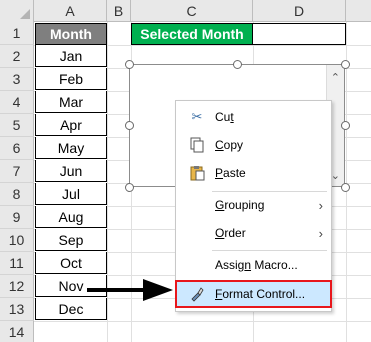 The height and width of the screenshot is (342, 371). What do you see at coordinates (197, 173) in the screenshot?
I see `paste-icon` at bounding box center [197, 173].